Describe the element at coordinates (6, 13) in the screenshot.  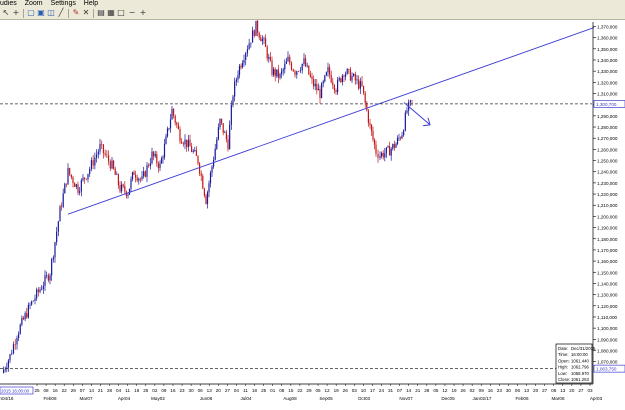
I see `cursor-icon: ↖` at that location.